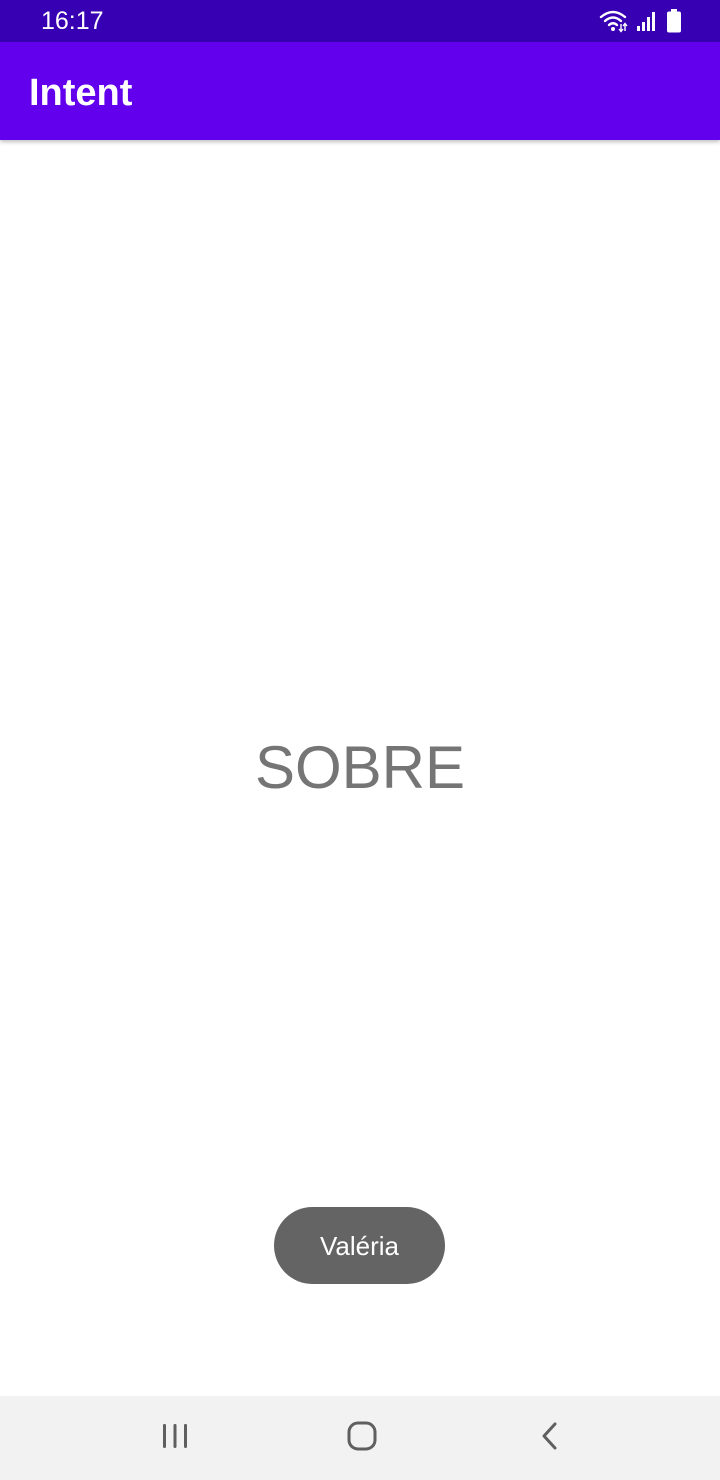 The height and width of the screenshot is (1480, 720). I want to click on status-bar: 16:17, so click(360, 21).